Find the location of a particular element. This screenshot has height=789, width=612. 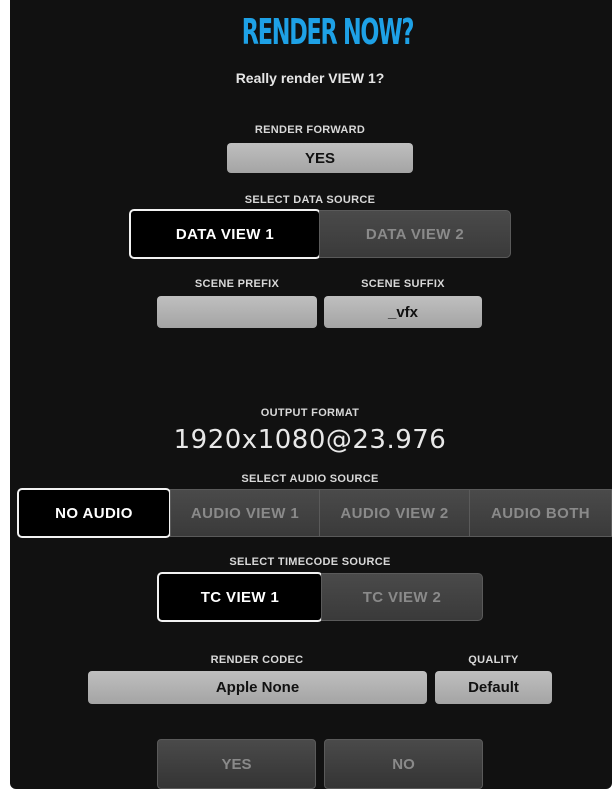

scene-prefix-label: SCENE PREFIX is located at coordinates (237, 284).